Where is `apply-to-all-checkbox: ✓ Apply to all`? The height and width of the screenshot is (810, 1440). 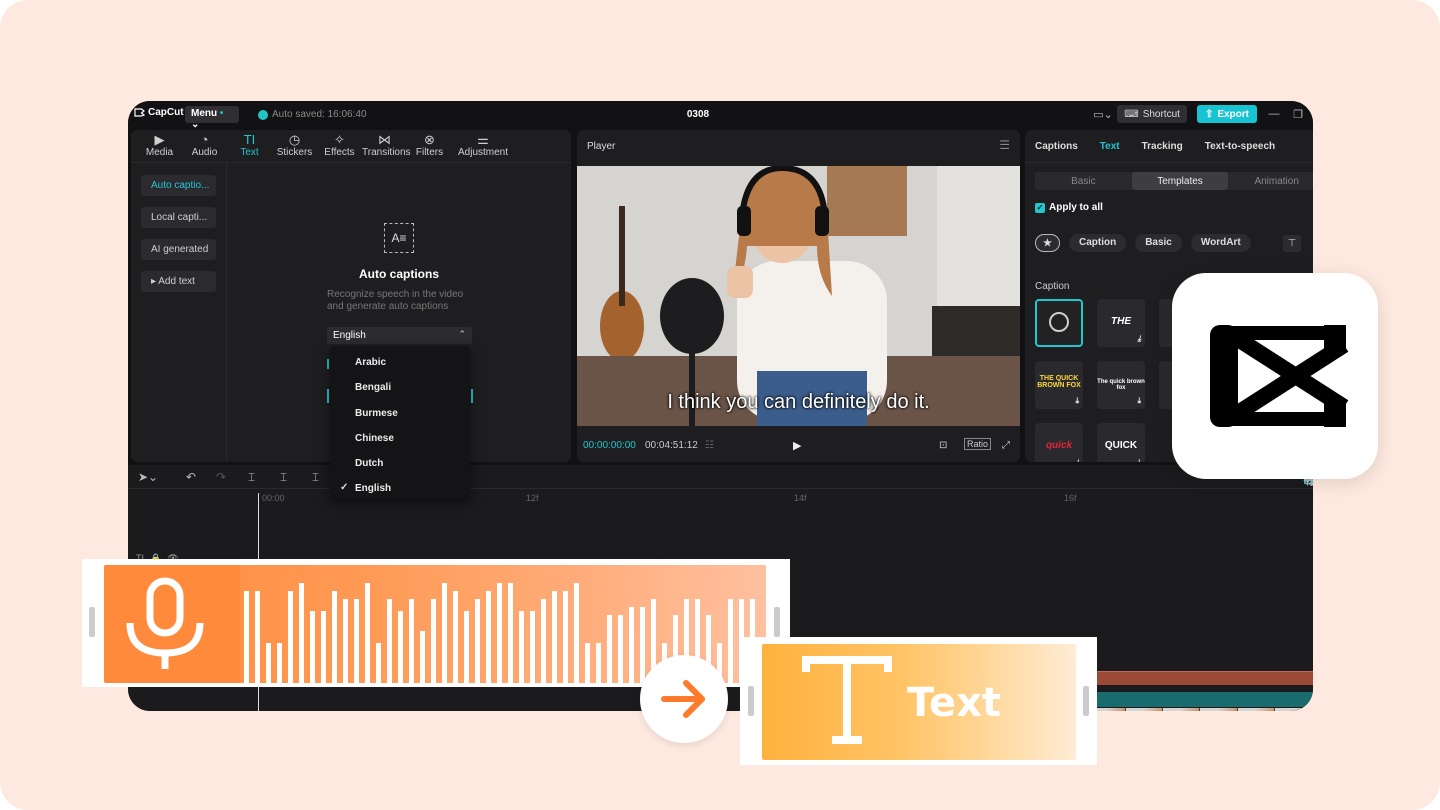 apply-to-all-checkbox: ✓ Apply to all is located at coordinates (1069, 207).